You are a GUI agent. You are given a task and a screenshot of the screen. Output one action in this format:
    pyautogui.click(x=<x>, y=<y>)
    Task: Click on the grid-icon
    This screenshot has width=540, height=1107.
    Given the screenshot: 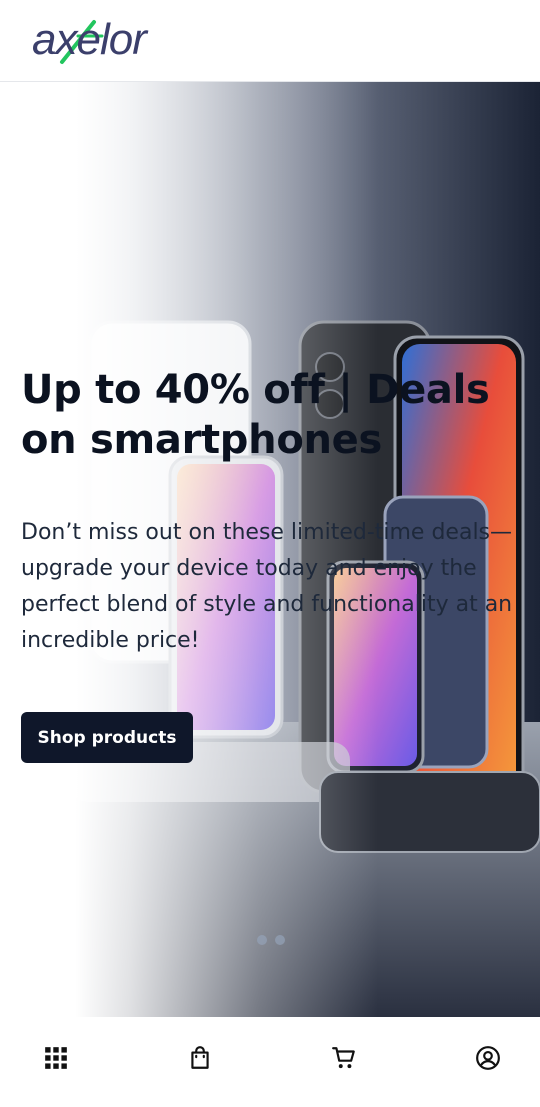 What is the action you would take?
    pyautogui.click(x=56, y=1058)
    